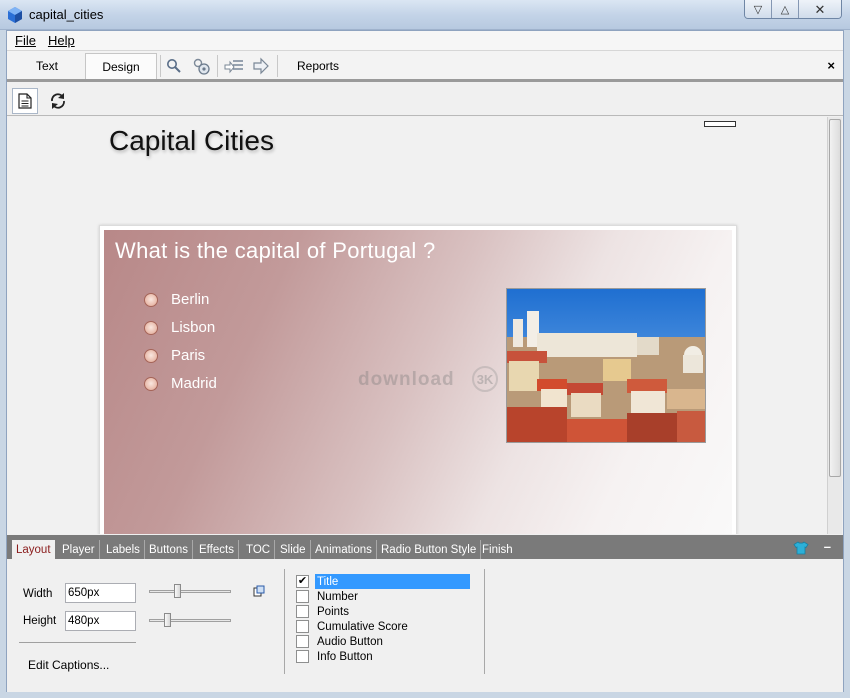 The width and height of the screenshot is (850, 698). I want to click on watermark-logo: 3K, so click(485, 379).